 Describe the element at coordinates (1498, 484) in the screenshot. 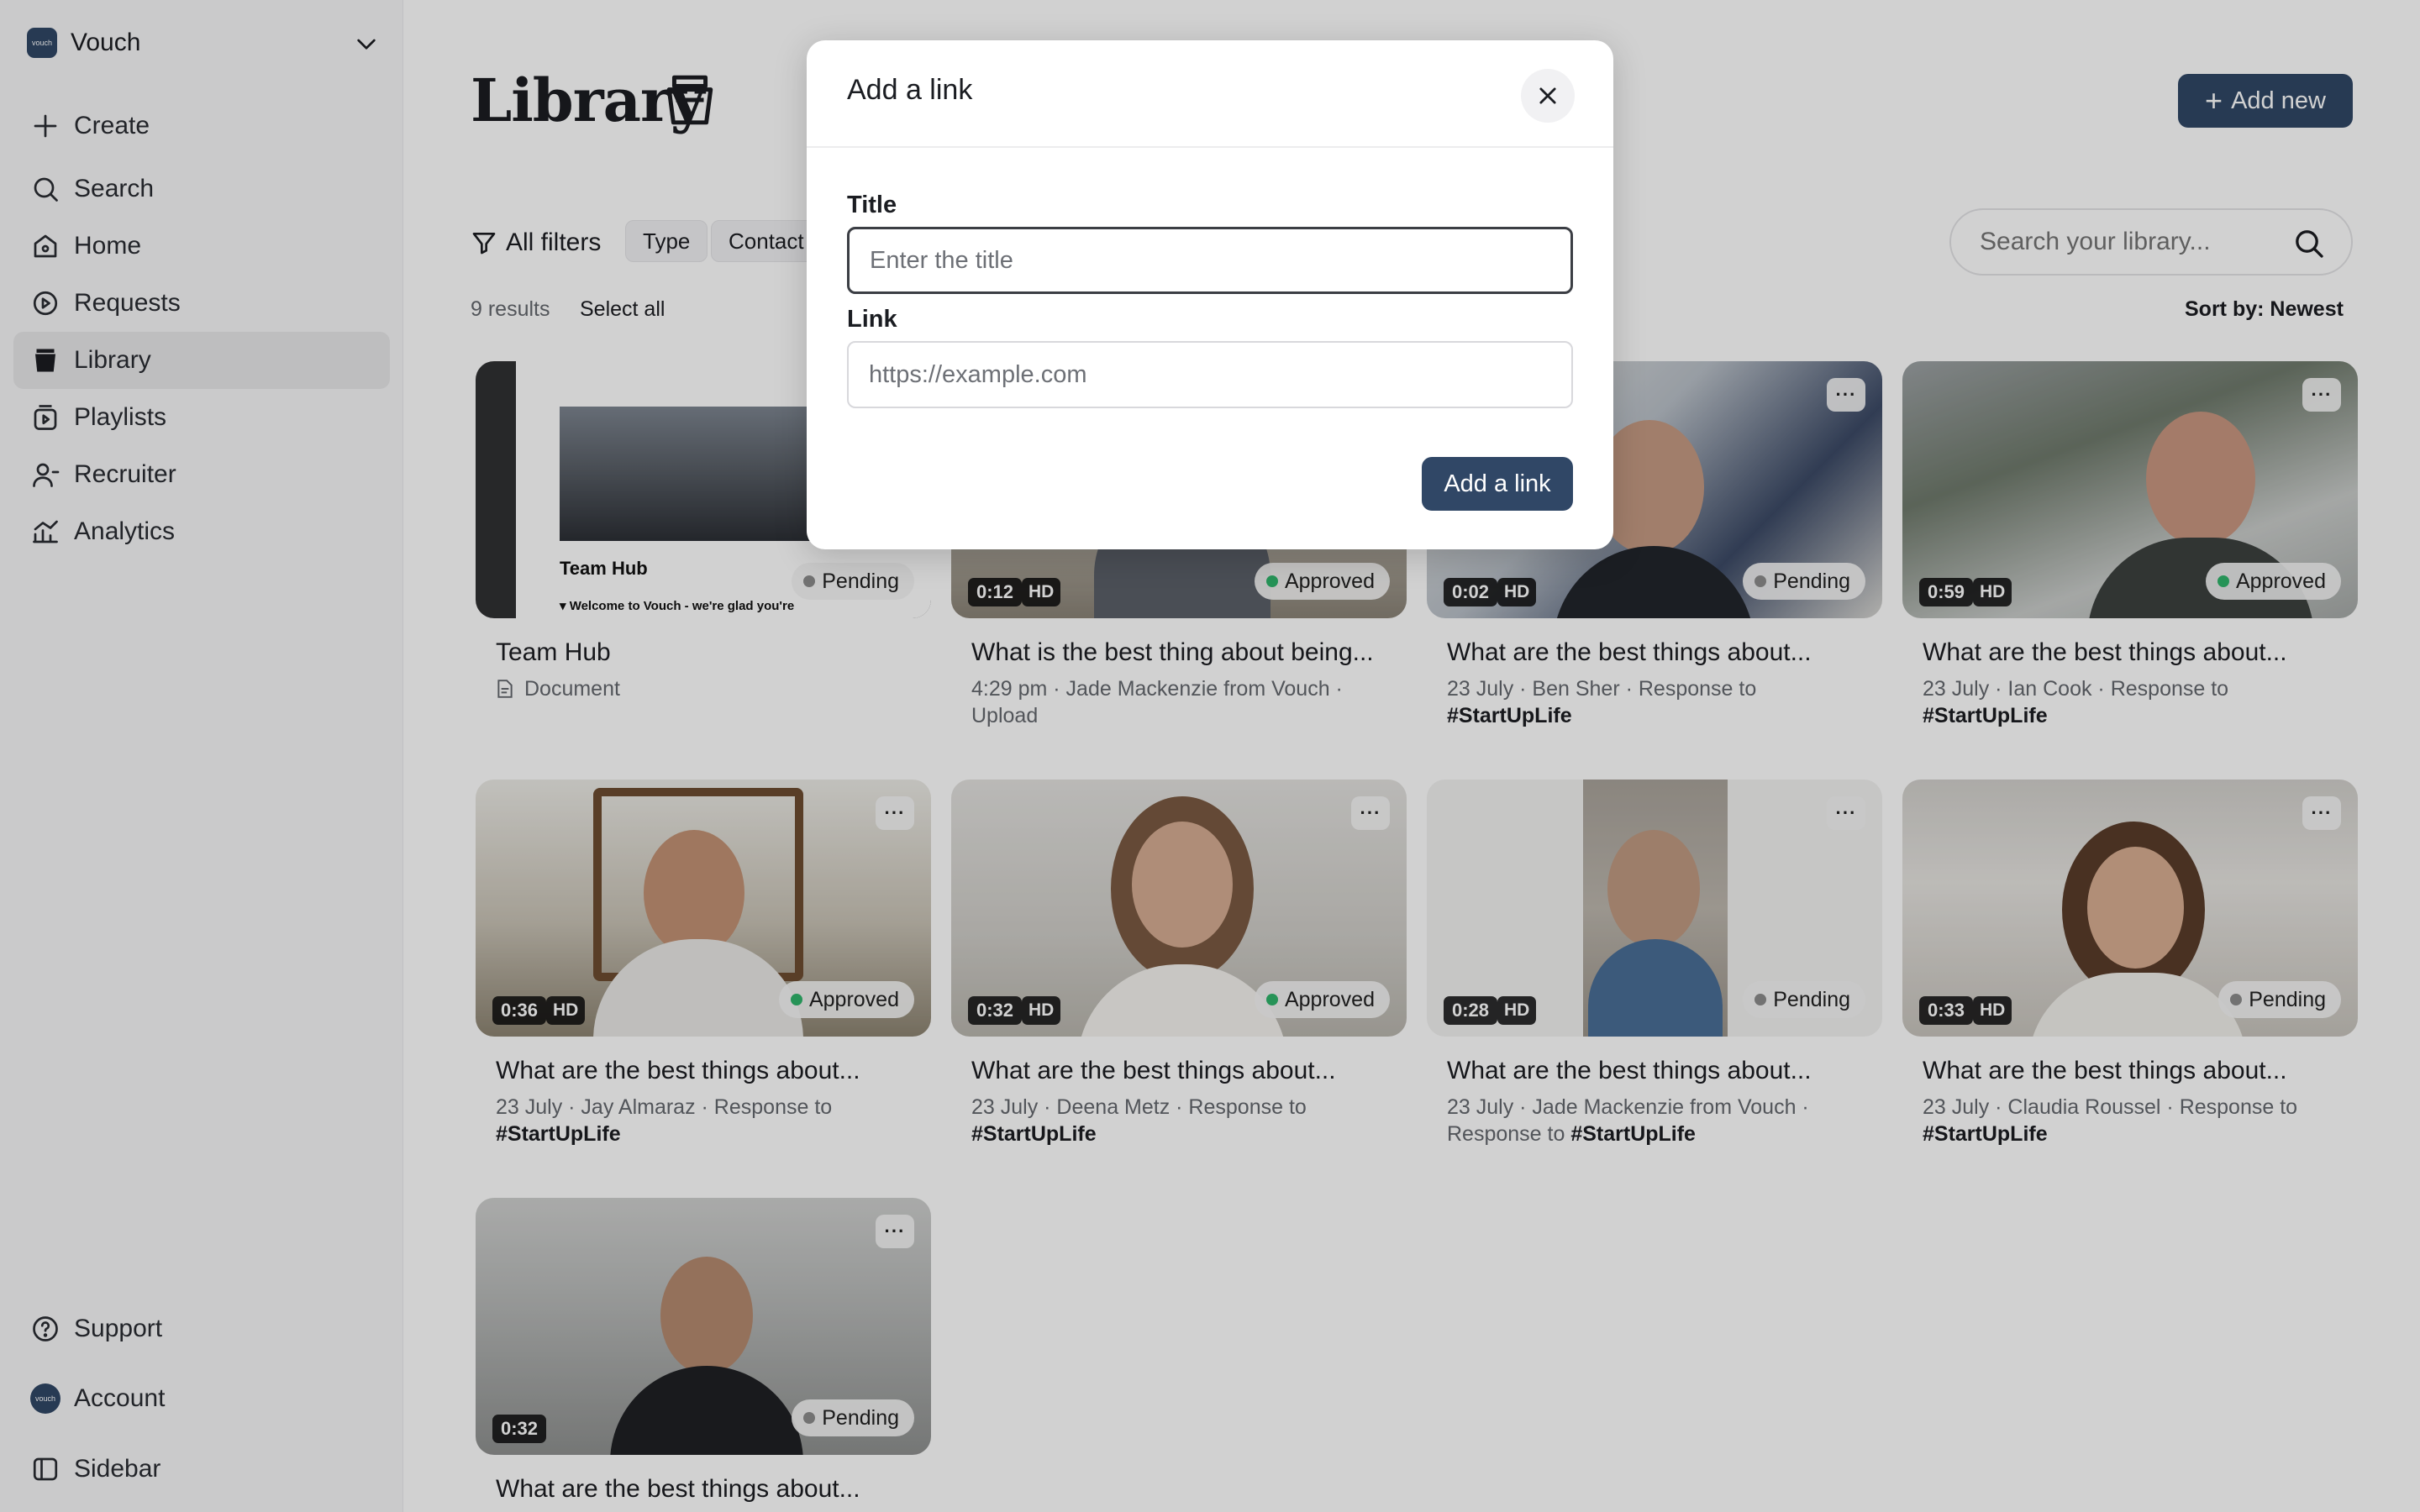

I see `add-link-button: Add a link` at that location.